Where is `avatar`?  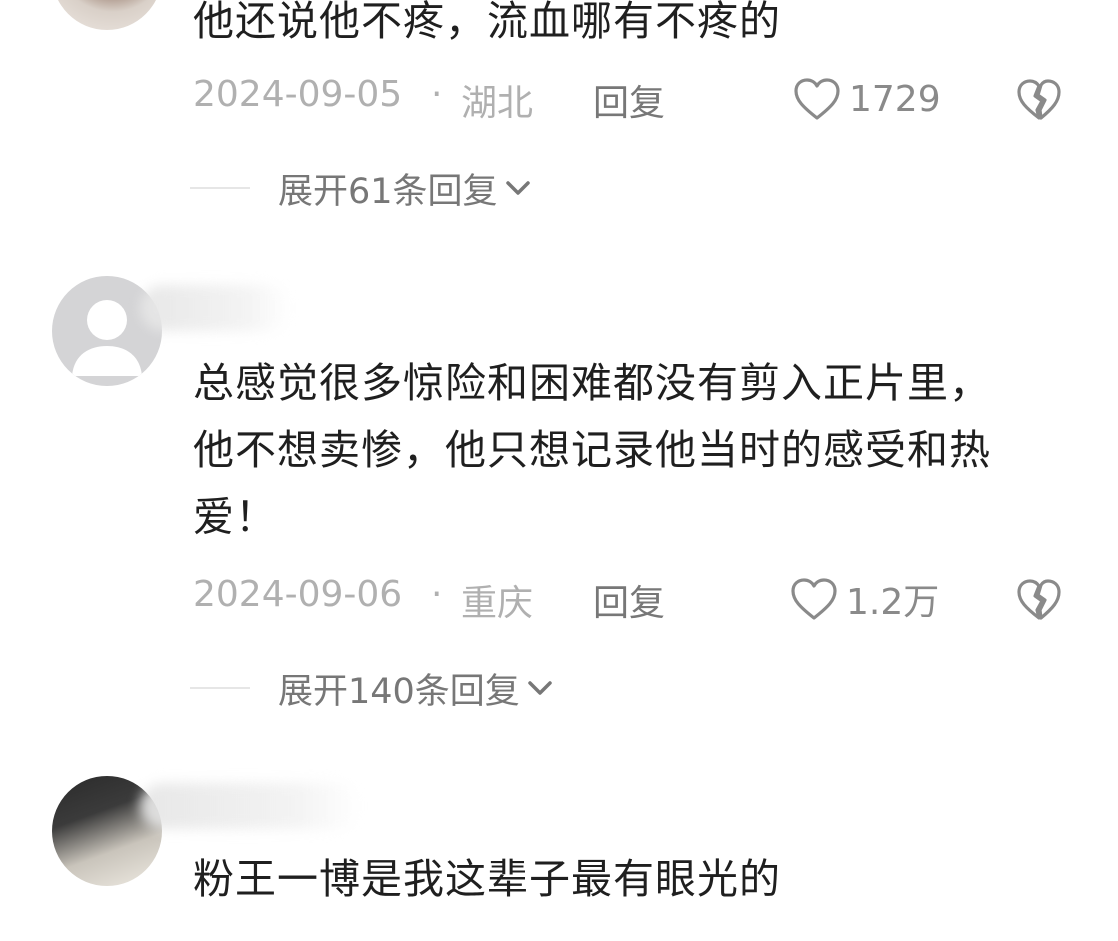
avatar is located at coordinates (107, 15).